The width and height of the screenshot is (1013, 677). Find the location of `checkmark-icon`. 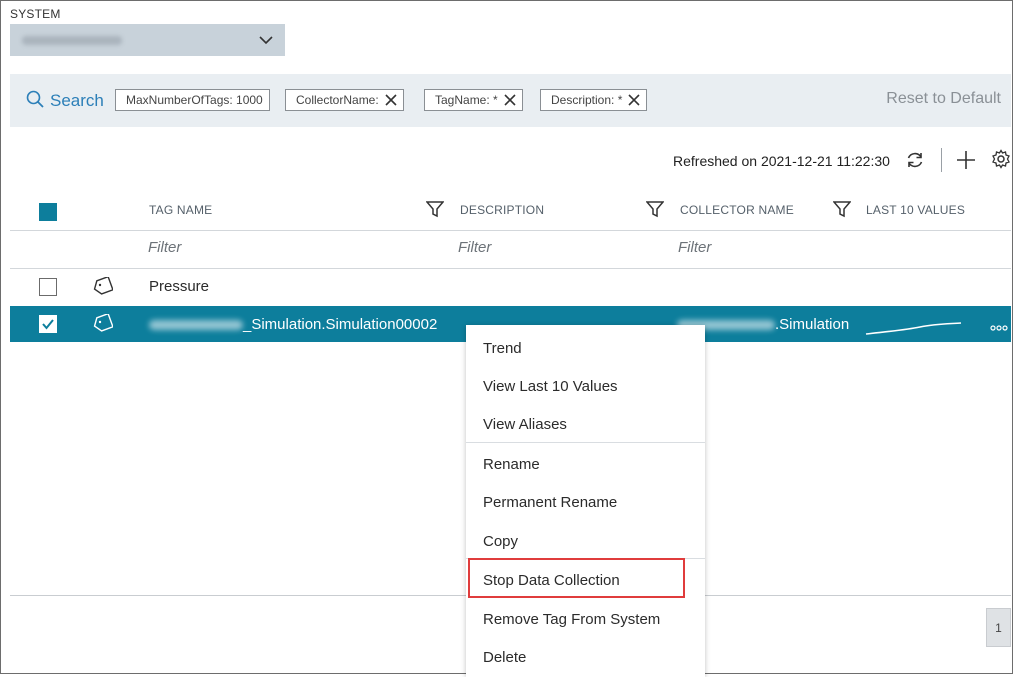

checkmark-icon is located at coordinates (48, 324).